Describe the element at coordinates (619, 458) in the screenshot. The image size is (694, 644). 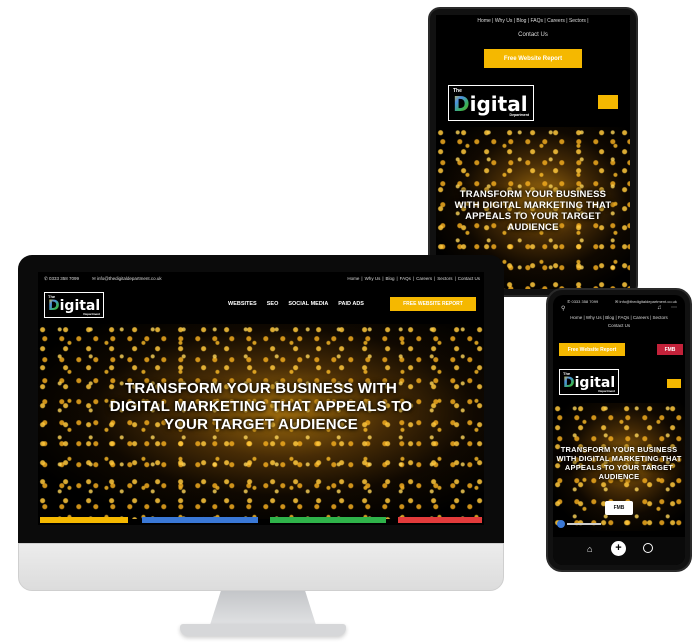
I see `phone-hero-line: WITH DIGITAL MARKETING THAT` at that location.